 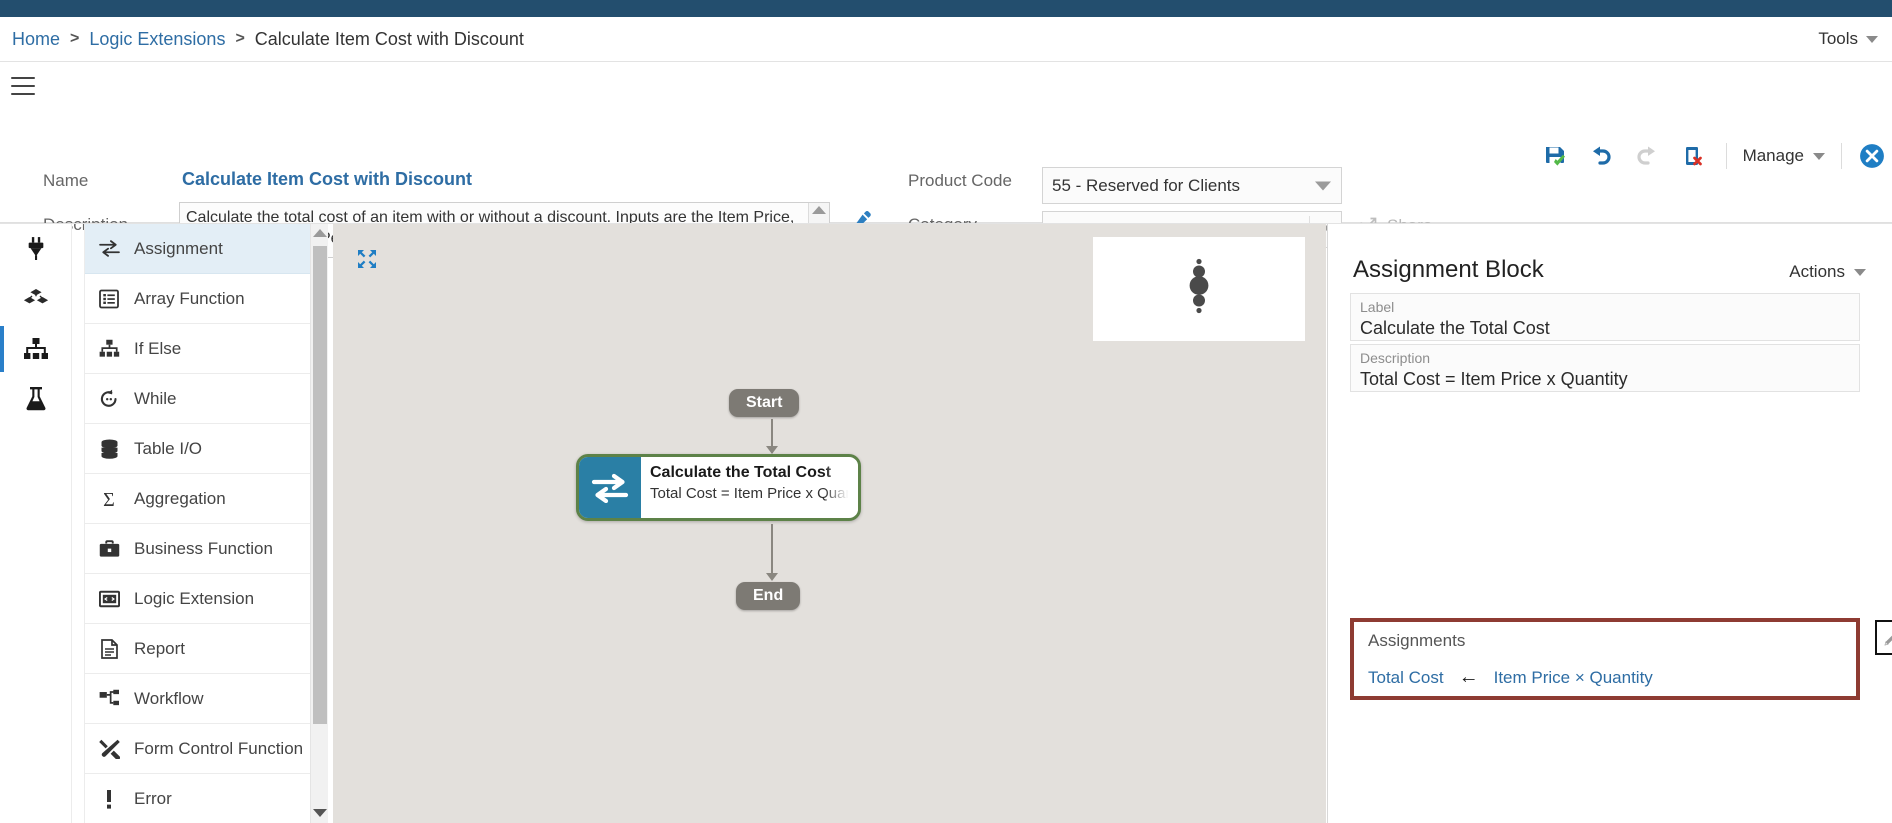 I want to click on edit-assignments-button, so click(x=1883, y=637).